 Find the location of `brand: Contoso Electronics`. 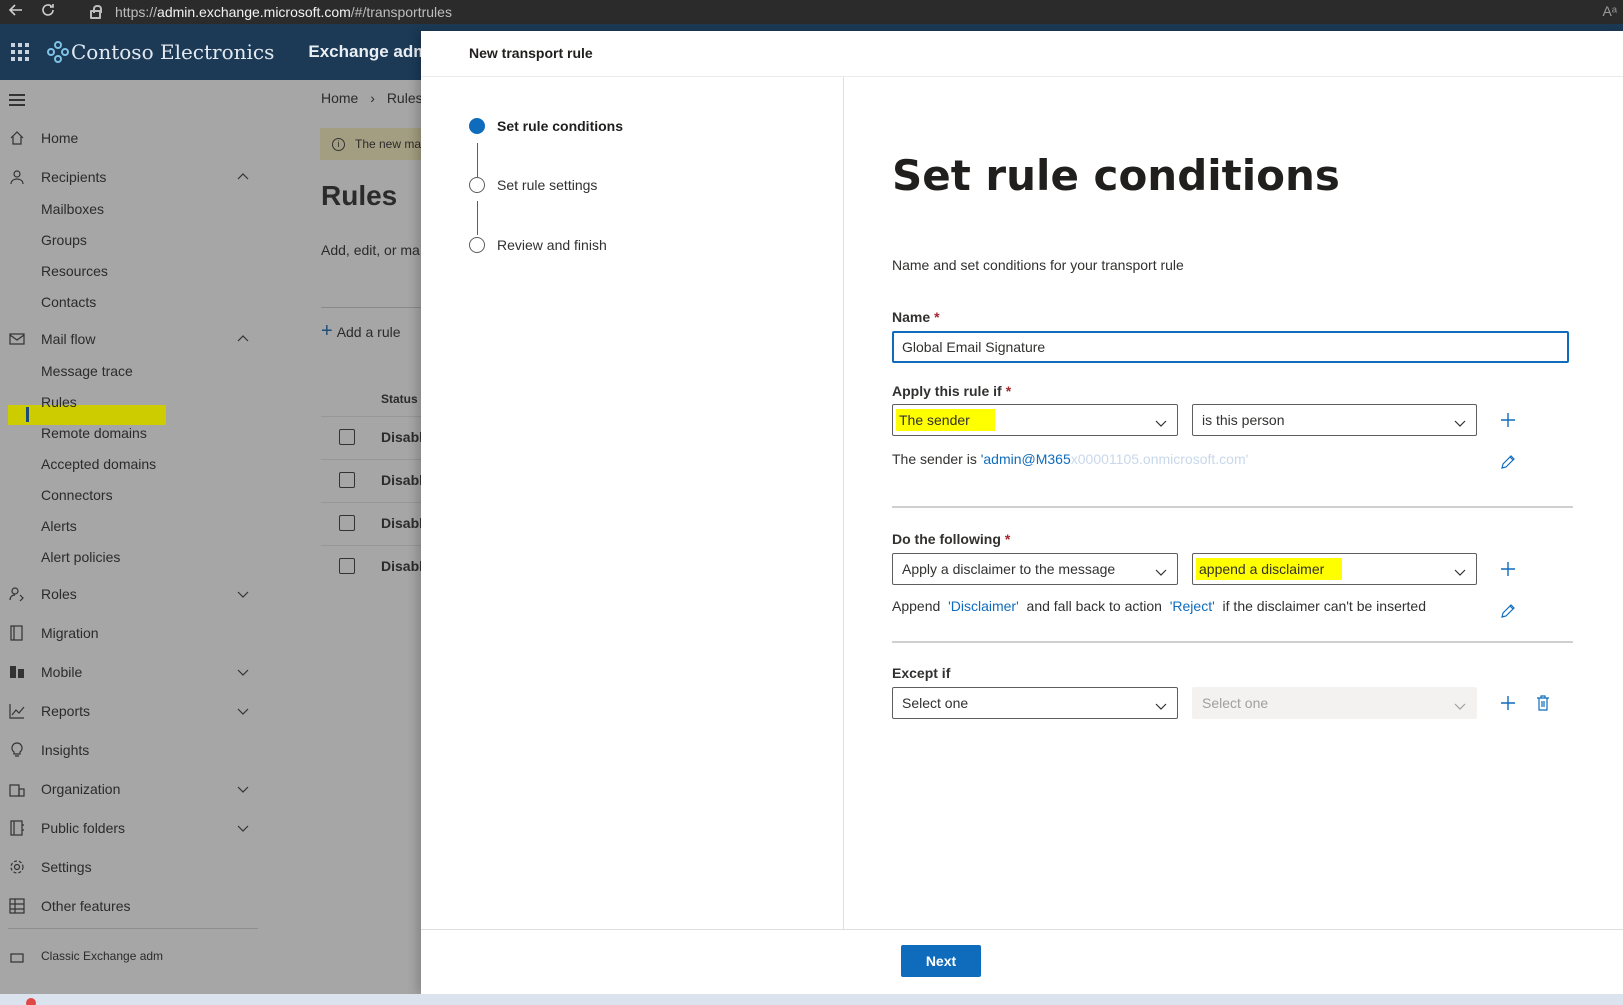

brand: Contoso Electronics is located at coordinates (160, 52).